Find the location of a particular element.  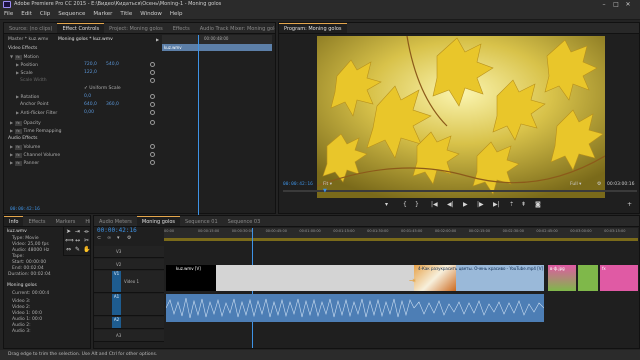

opacity-row: ▶ fx Opacity is located at coordinates (25, 122).